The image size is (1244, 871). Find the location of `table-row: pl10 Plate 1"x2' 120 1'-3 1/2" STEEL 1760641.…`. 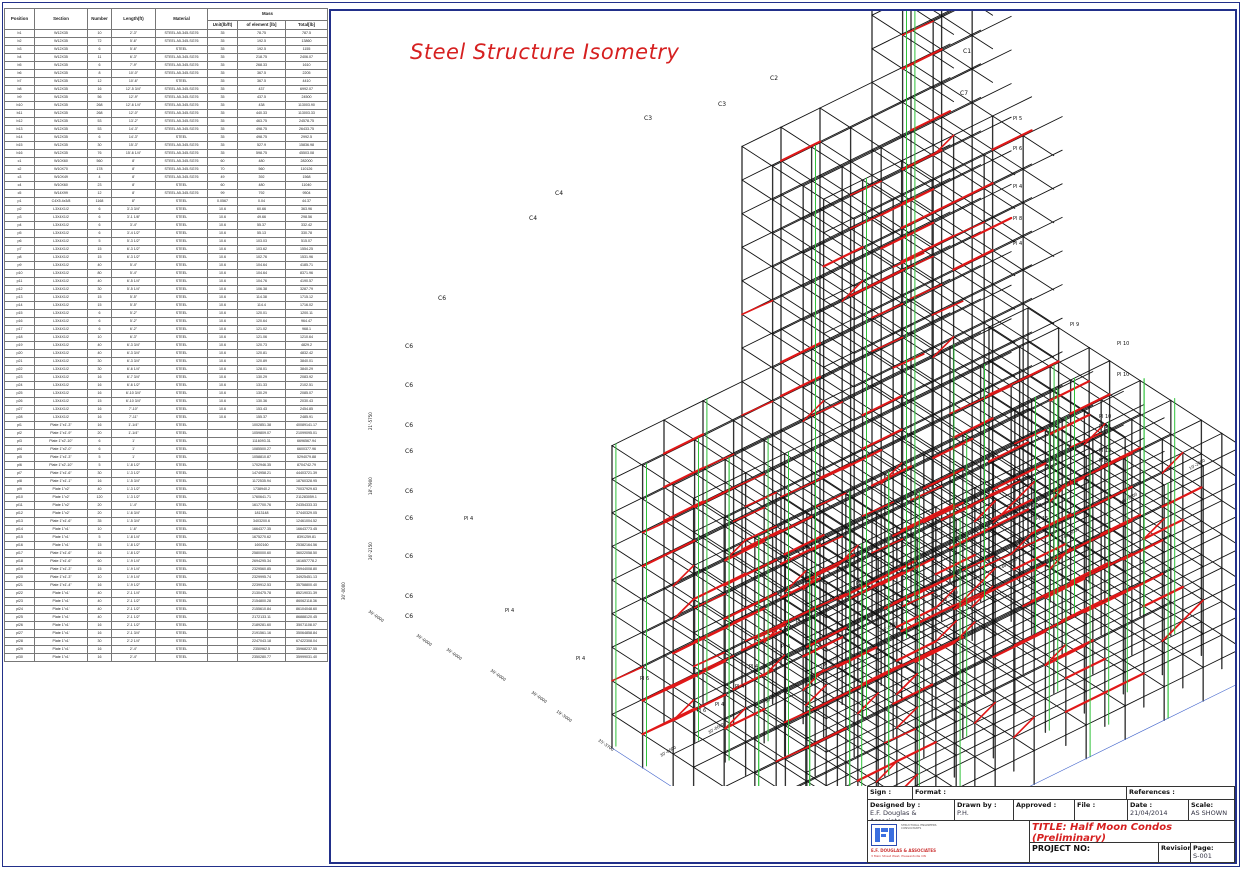

table-row: pl10 Plate 1"x2' 120 1'-3 1/2" STEEL 1760641.… is located at coordinates (166, 497).